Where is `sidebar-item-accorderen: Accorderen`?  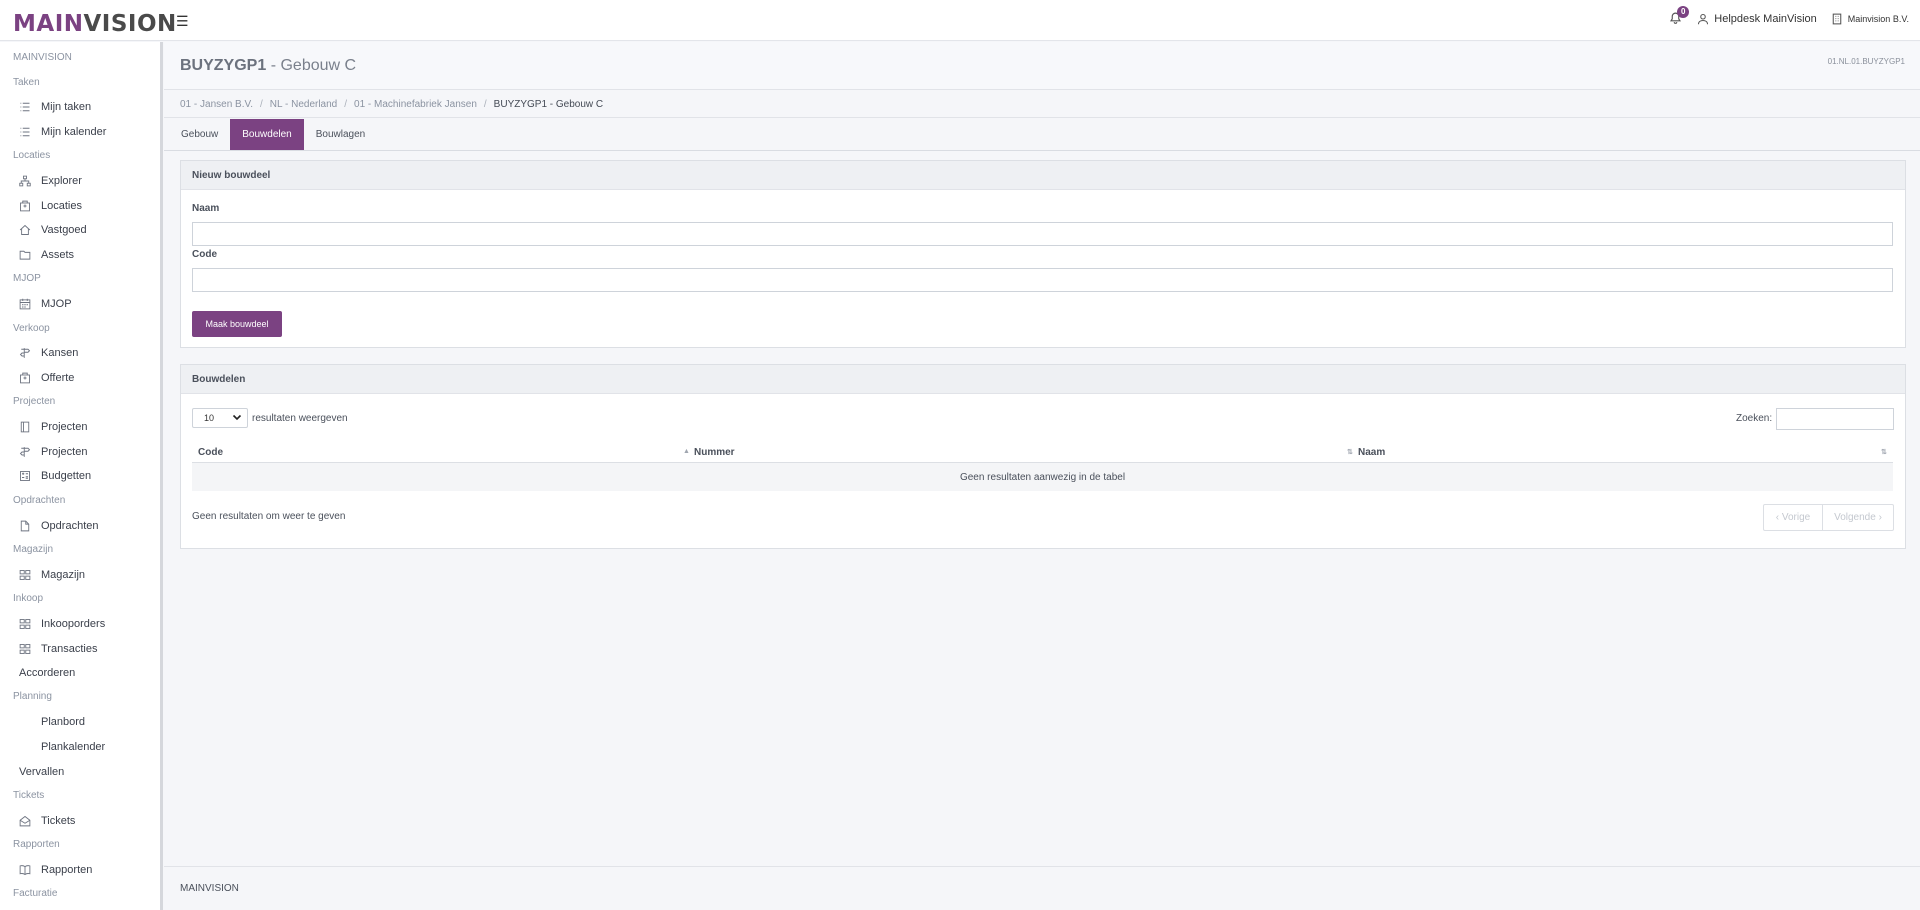
sidebar-item-accorderen: Accorderen is located at coordinates (80, 673).